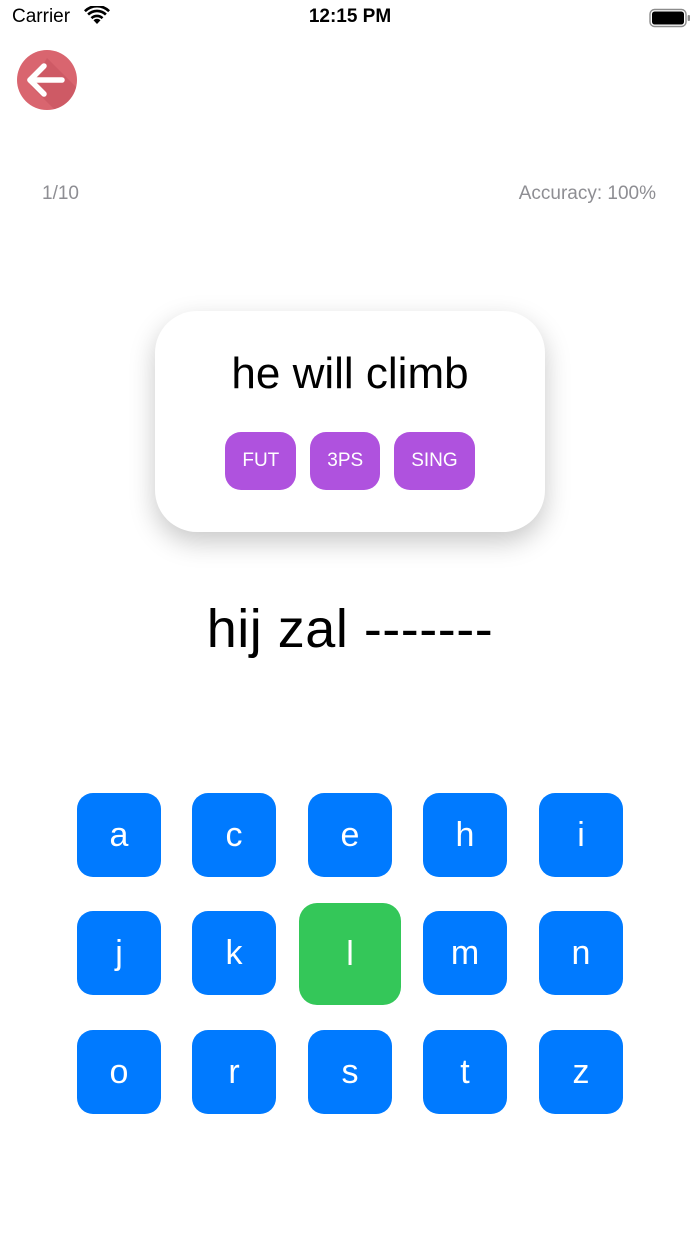 Image resolution: width=700 pixels, height=1244 pixels. What do you see at coordinates (119, 835) in the screenshot?
I see `key-a: a` at bounding box center [119, 835].